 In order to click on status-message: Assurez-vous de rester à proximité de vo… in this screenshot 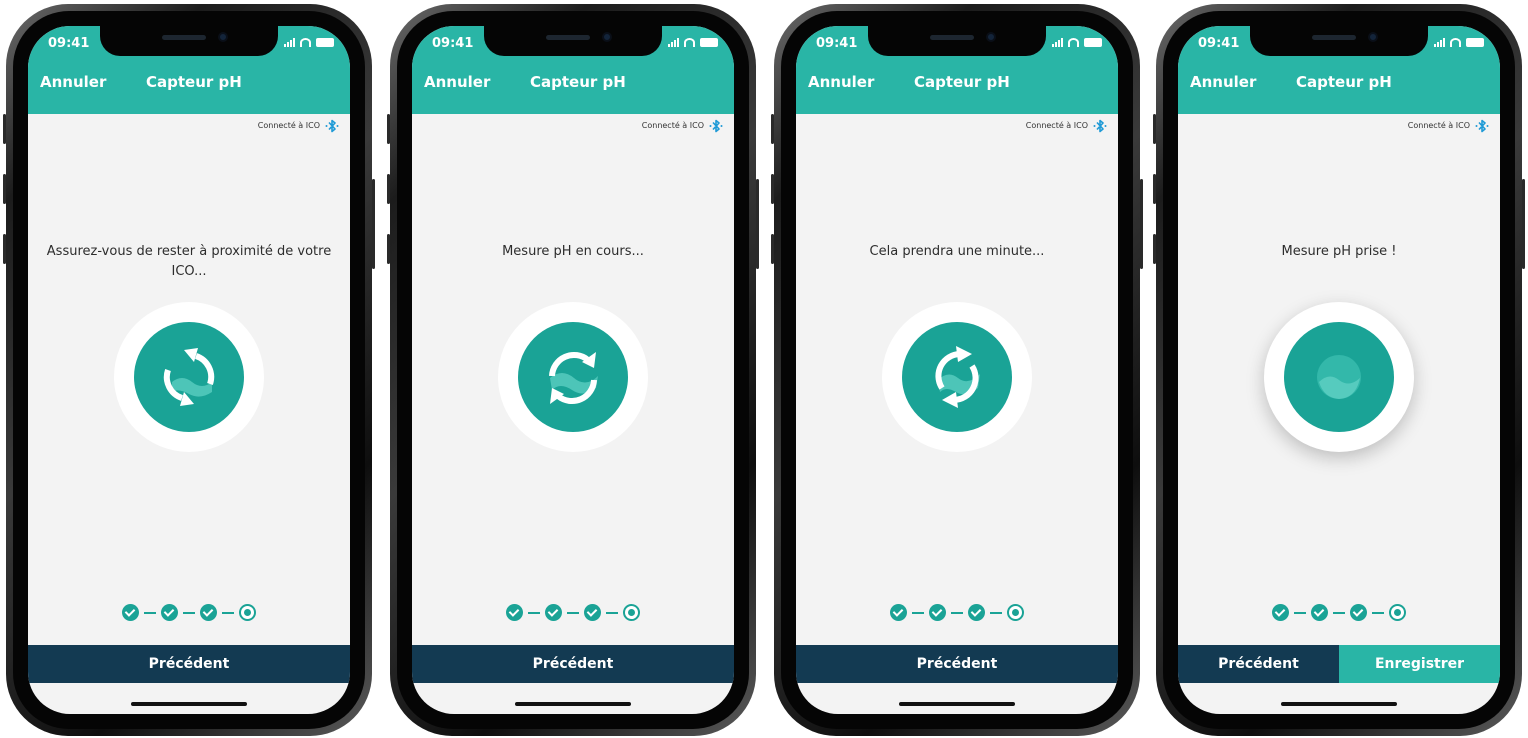, I will do `click(189, 261)`.